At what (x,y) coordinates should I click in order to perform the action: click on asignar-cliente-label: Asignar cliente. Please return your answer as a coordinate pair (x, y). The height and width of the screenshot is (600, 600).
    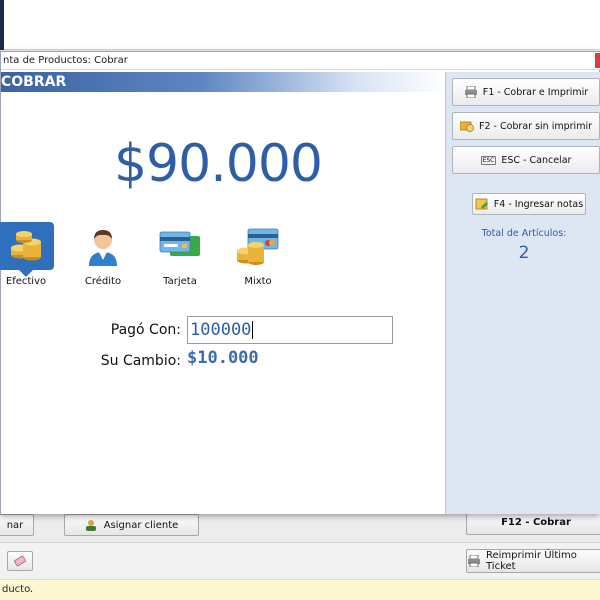
    Looking at the image, I should click on (141, 525).